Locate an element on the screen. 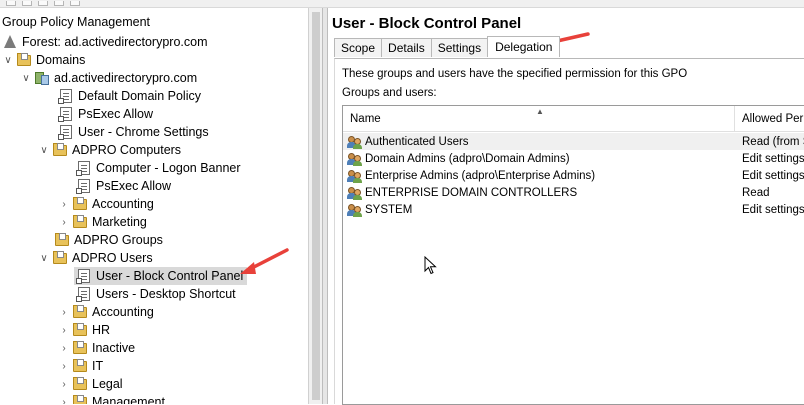 This screenshot has width=804, height=405. column-header-permission: Allowed Perm is located at coordinates (769, 119).